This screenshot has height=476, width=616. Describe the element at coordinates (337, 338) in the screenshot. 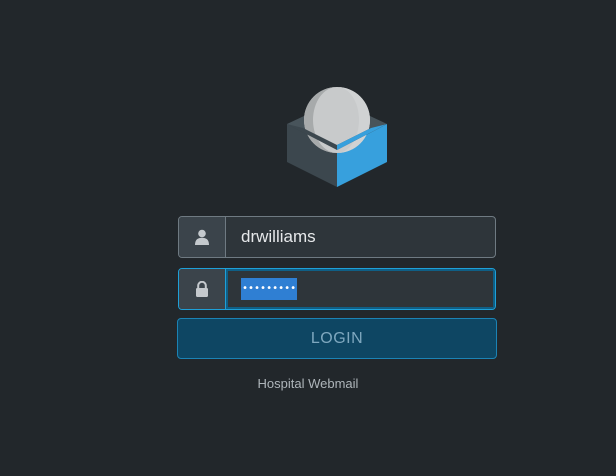

I see `login-button: LOGIN` at that location.